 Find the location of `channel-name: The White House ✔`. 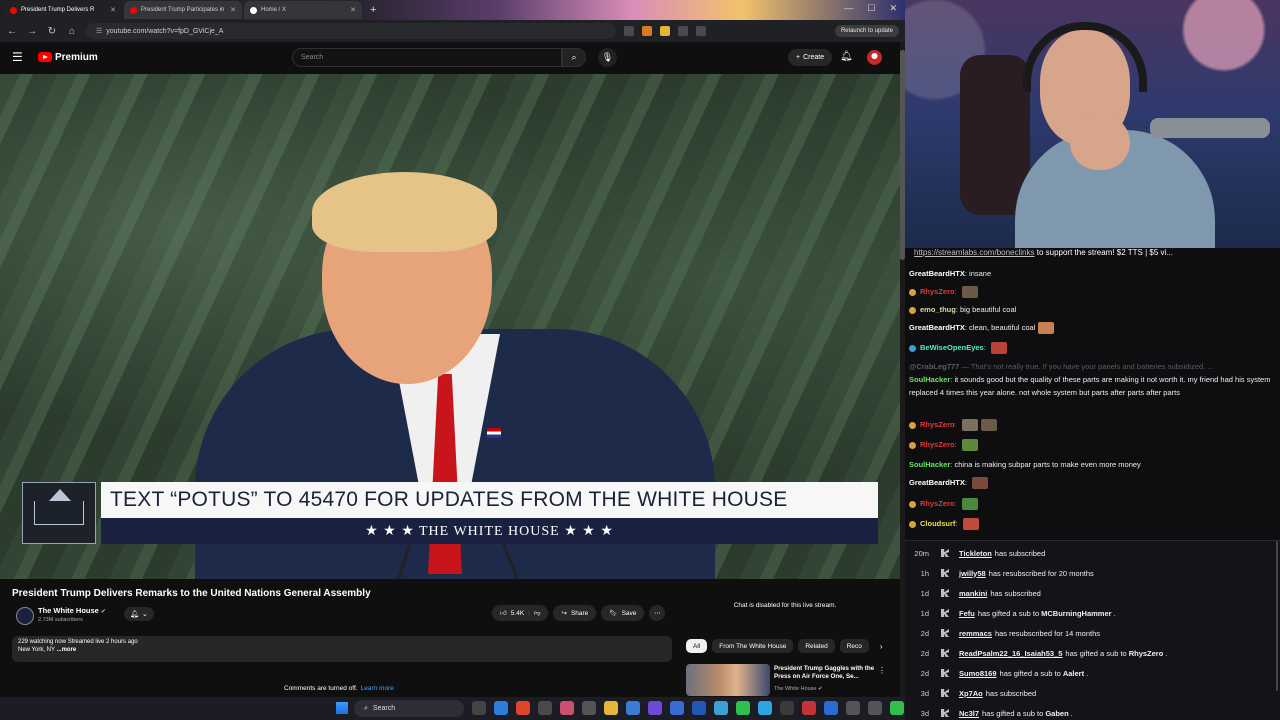

channel-name: The White House ✔ is located at coordinates (72, 610).